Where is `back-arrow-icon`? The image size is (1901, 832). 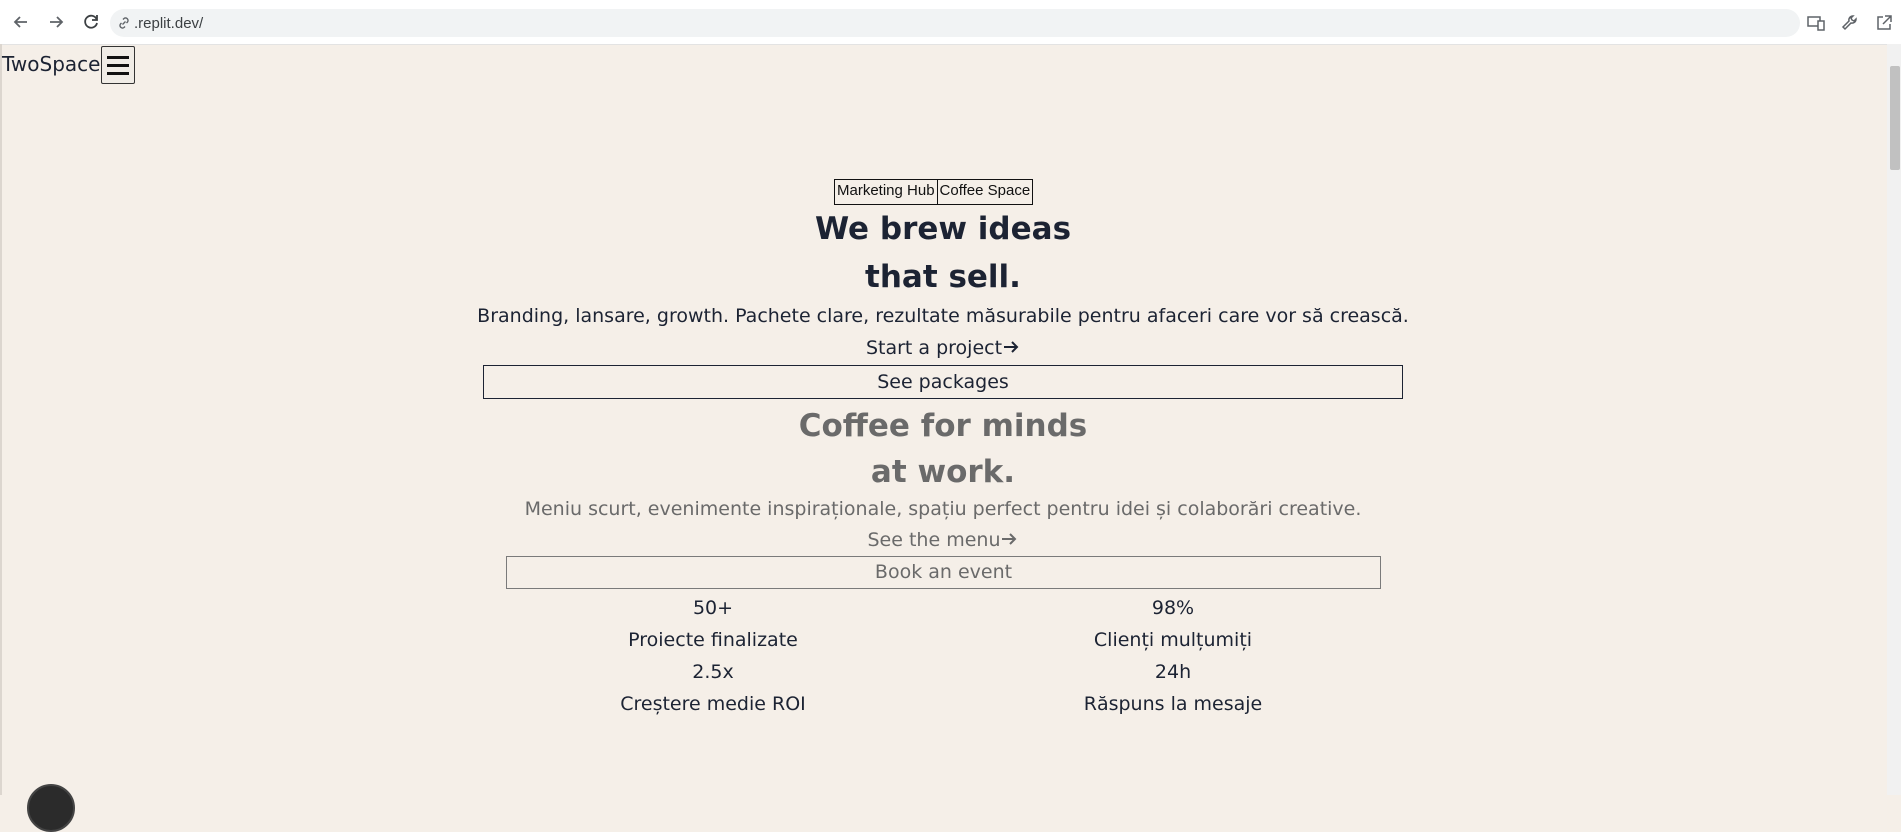
back-arrow-icon is located at coordinates (21, 22).